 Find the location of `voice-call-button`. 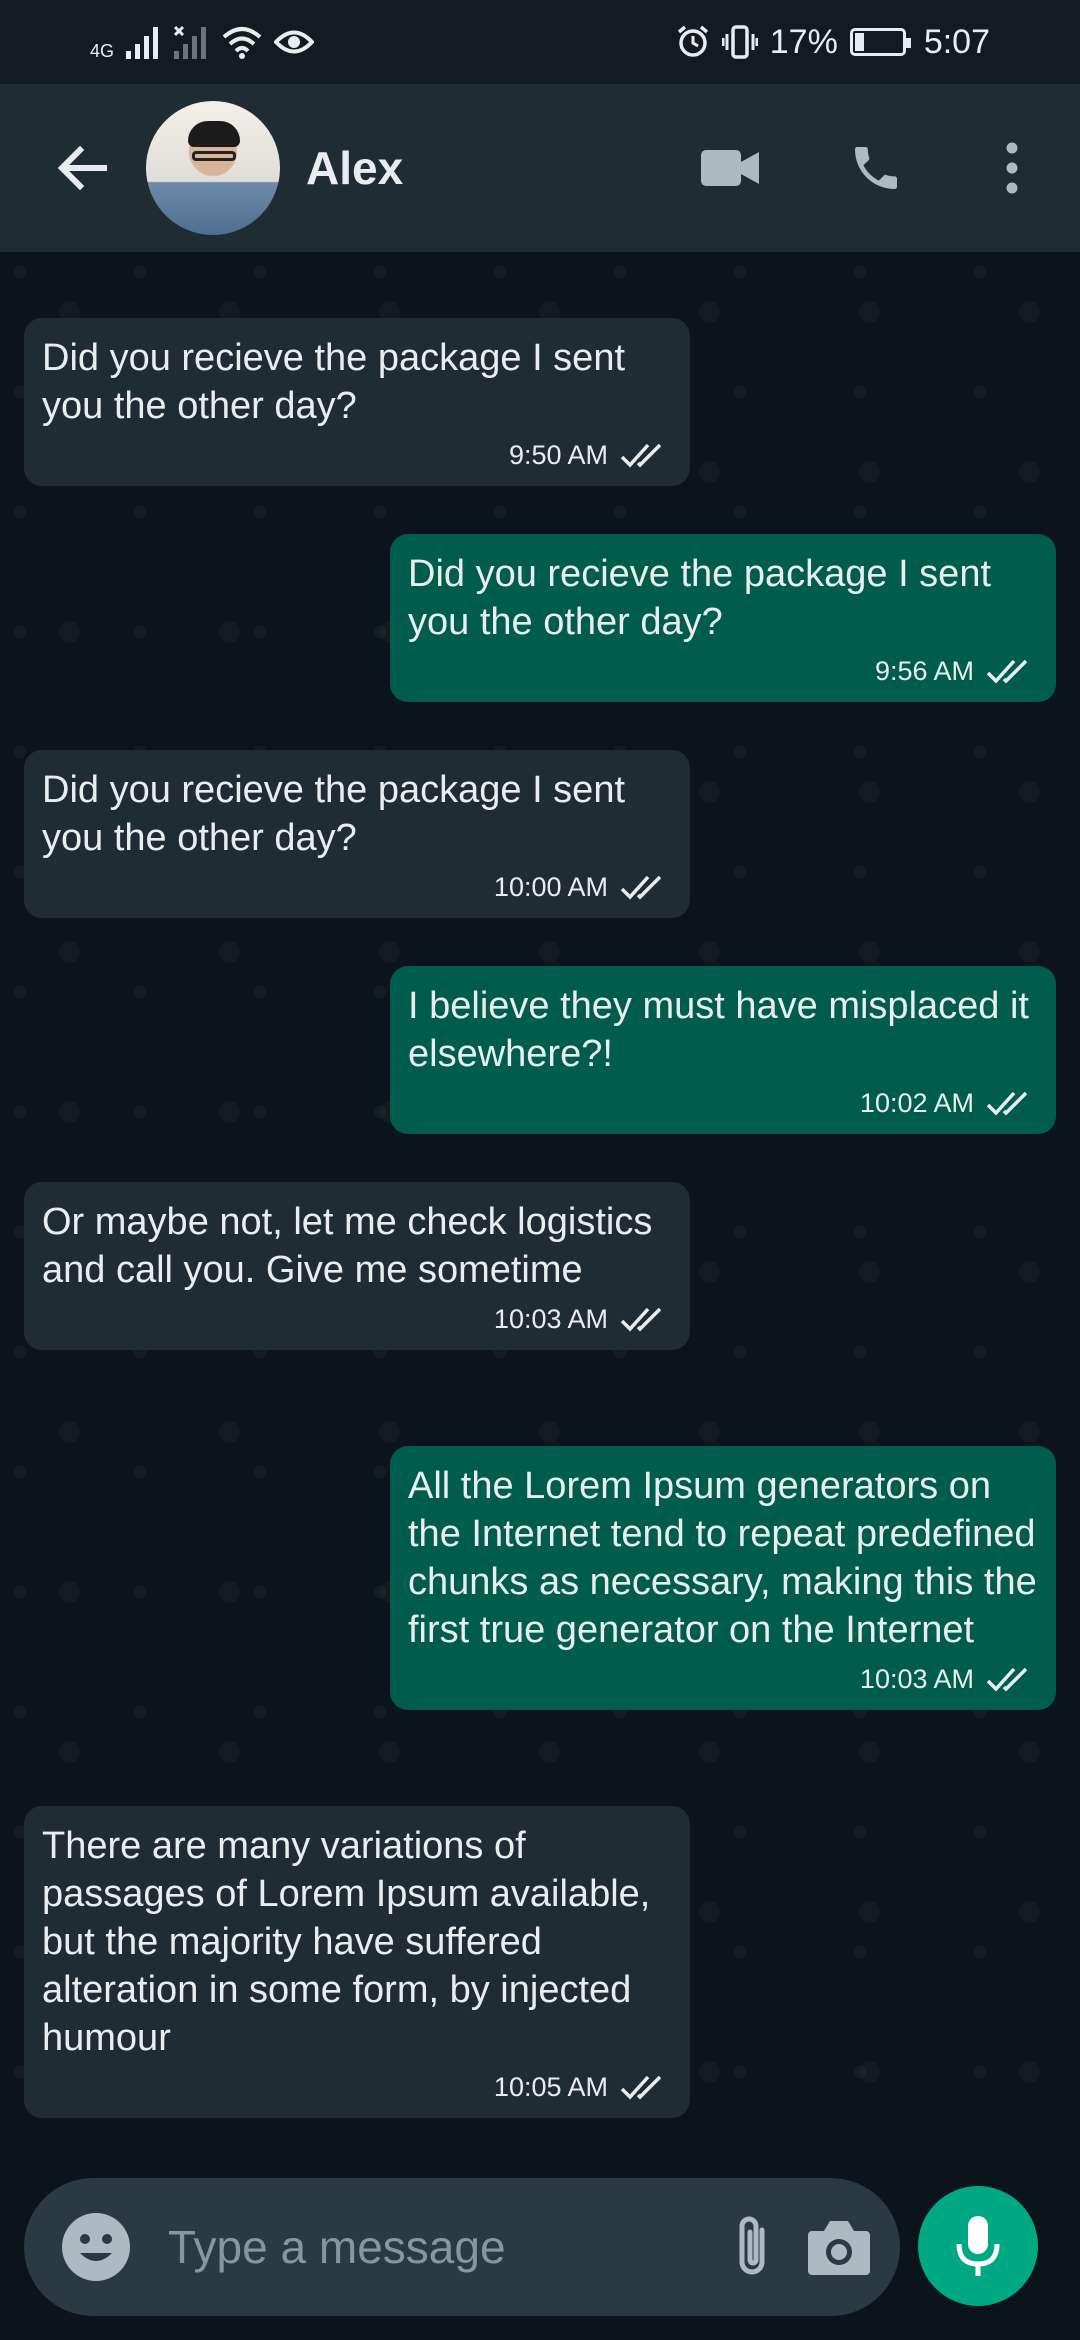

voice-call-button is located at coordinates (876, 168).